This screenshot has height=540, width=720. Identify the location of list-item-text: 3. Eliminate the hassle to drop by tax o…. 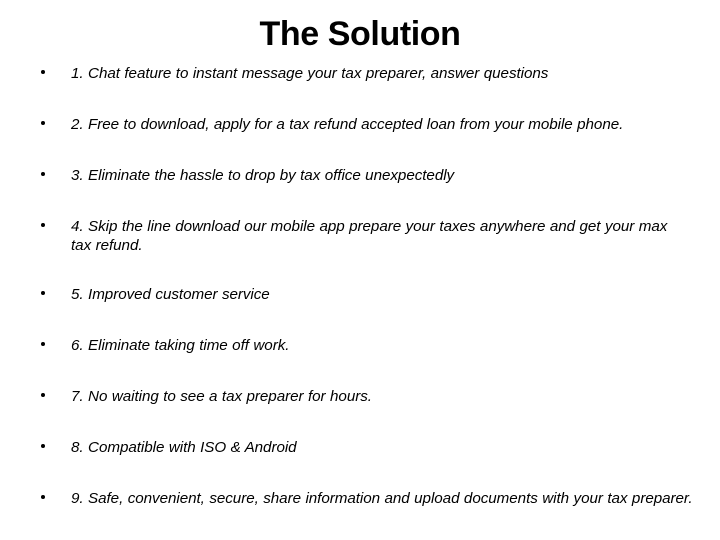
(263, 175).